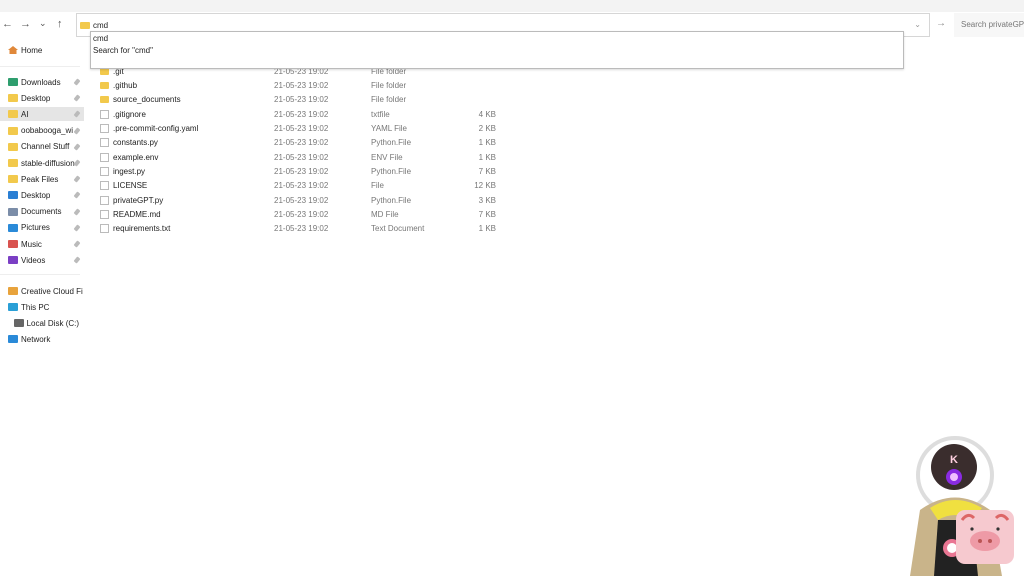 The image size is (1024, 576). Describe the element at coordinates (43, 131) in the screenshot. I see `sidebar-item-oobabooga-wi: oobabooga_wi` at that location.